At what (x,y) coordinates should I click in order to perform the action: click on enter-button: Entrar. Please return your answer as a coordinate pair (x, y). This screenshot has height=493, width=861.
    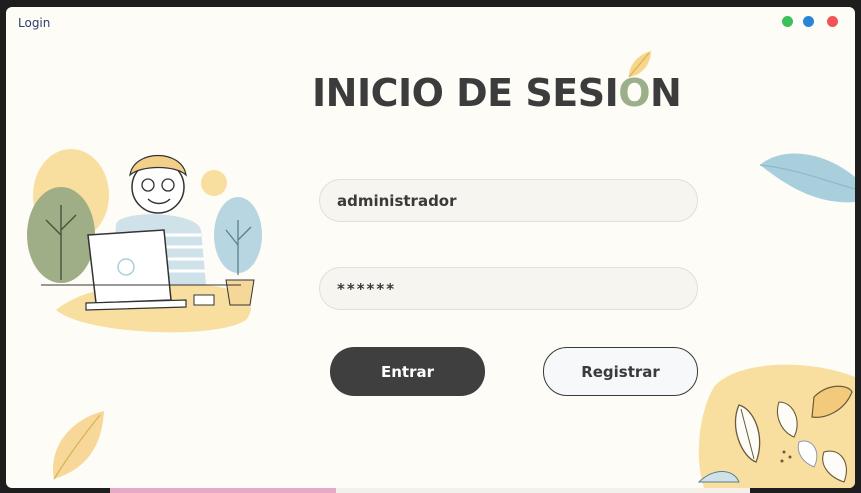
    Looking at the image, I should click on (407, 371).